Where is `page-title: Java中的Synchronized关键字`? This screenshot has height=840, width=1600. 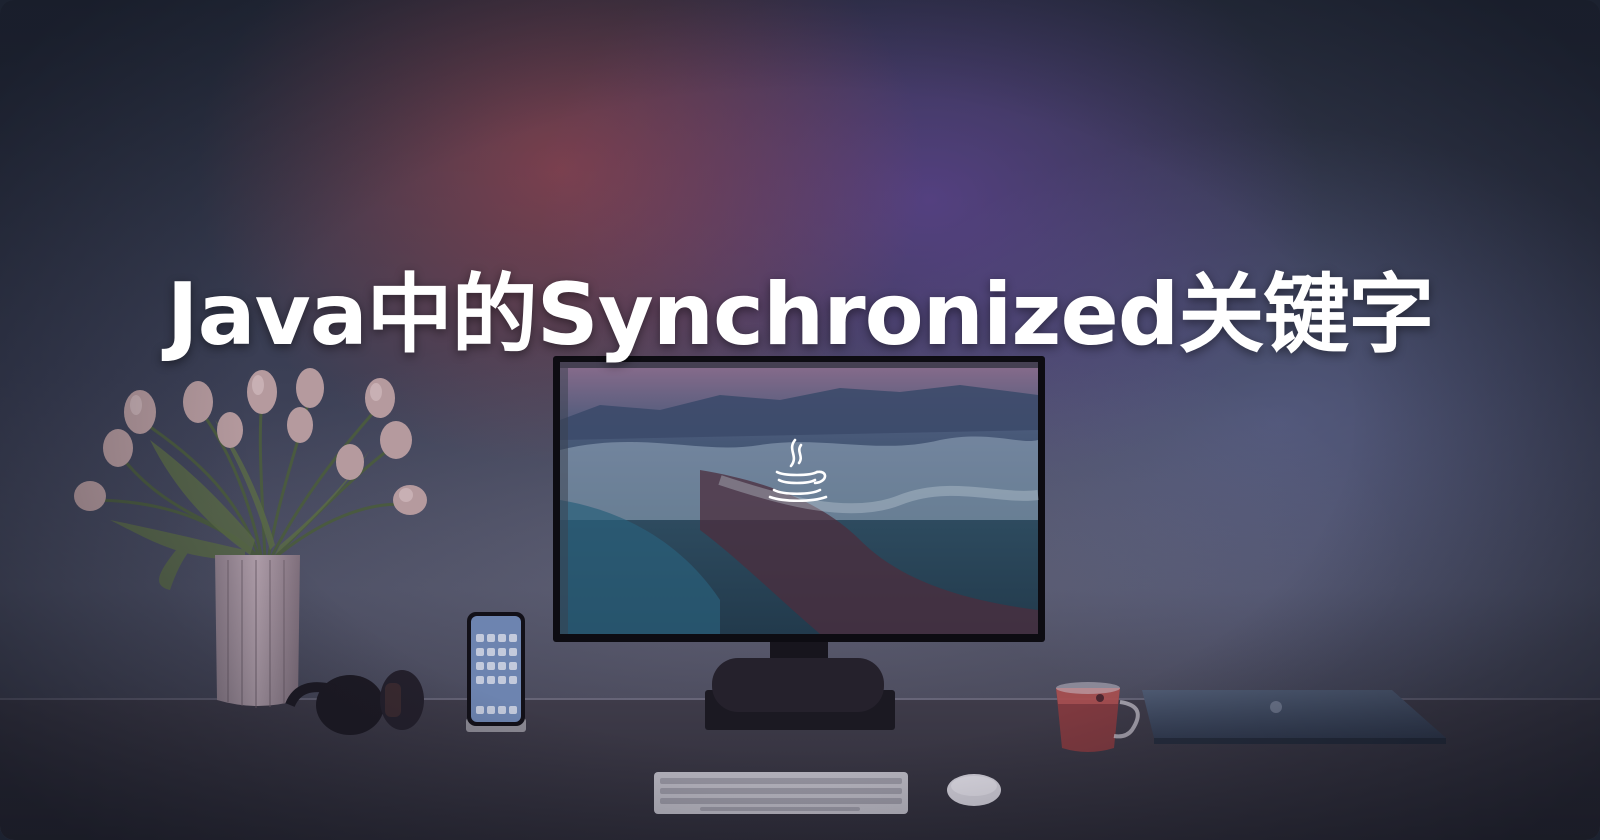
page-title: Java中的Synchronized关键字 is located at coordinates (800, 315).